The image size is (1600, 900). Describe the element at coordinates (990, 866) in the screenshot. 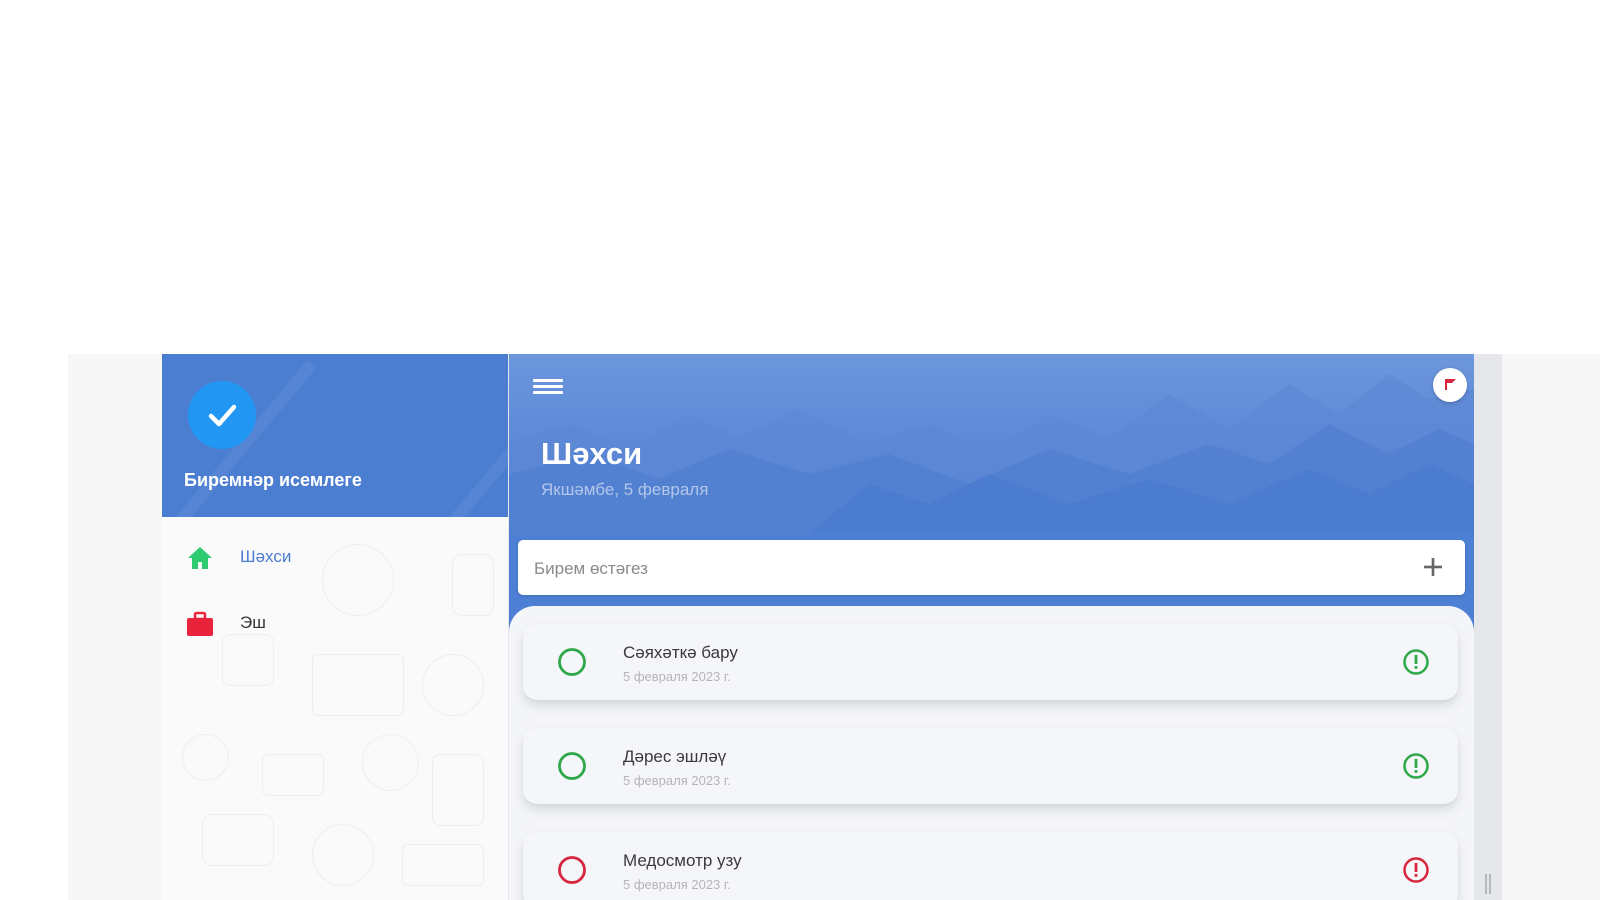

I see `task-item: Медосмотр узу 5 февраля 2023 г.` at that location.